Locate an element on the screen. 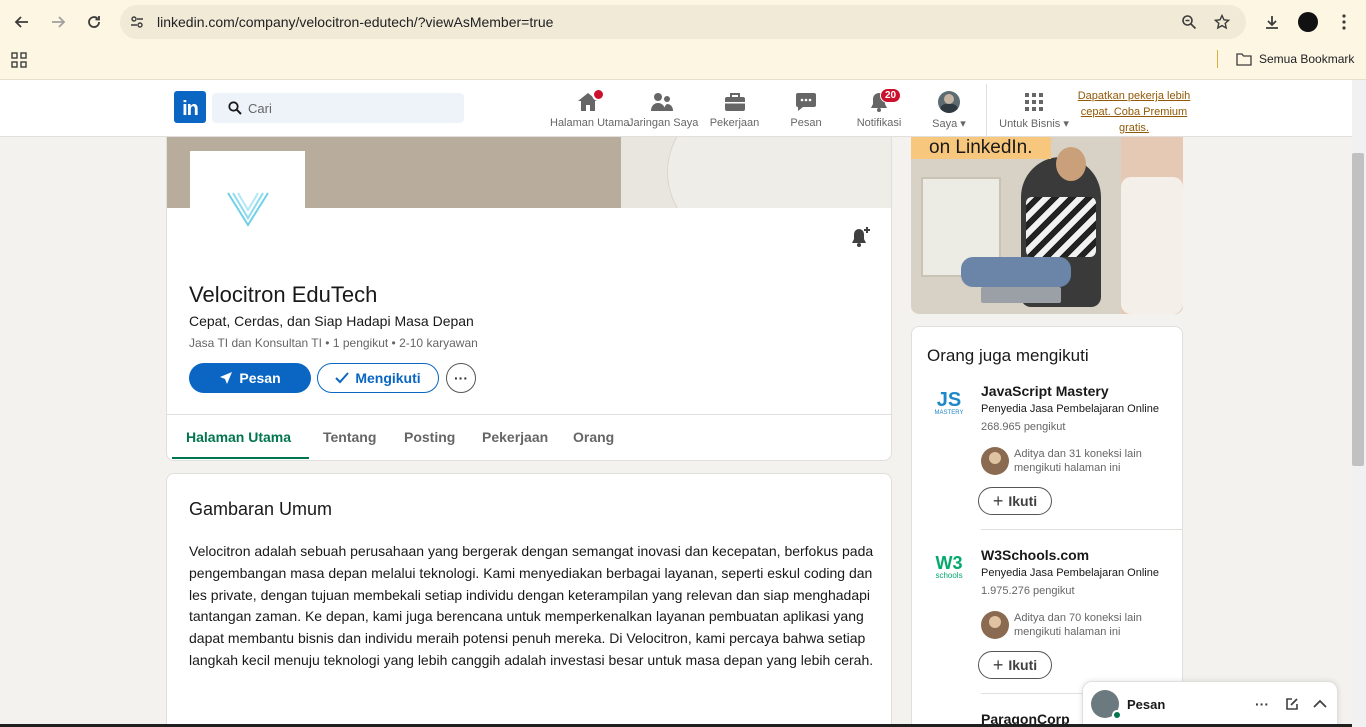 Image resolution: width=1366 pixels, height=727 pixels. following-button-label: Mengikuti is located at coordinates (388, 378).